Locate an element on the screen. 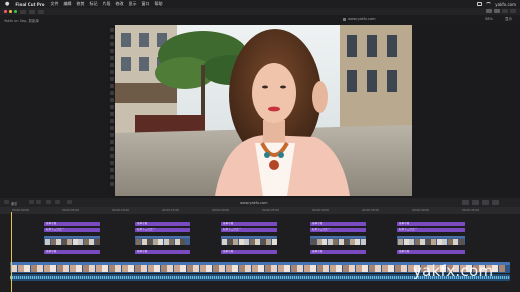 The width and height of the screenshot is (520, 292). index-button is located at coordinates (6, 202).